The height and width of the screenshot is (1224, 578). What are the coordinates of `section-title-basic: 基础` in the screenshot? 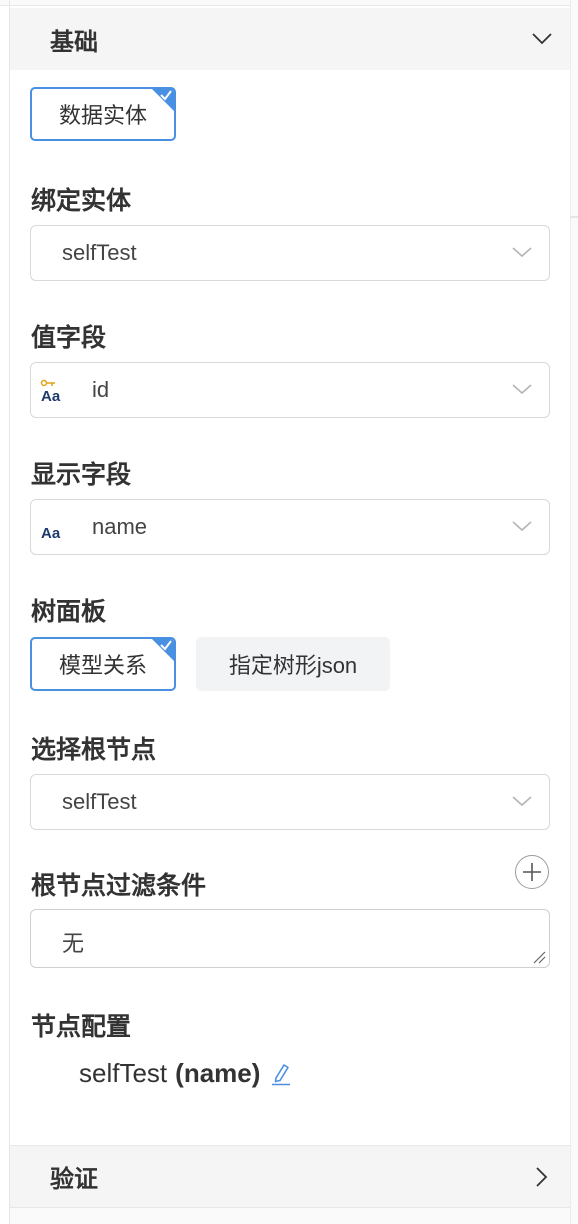 It's located at (74, 42).